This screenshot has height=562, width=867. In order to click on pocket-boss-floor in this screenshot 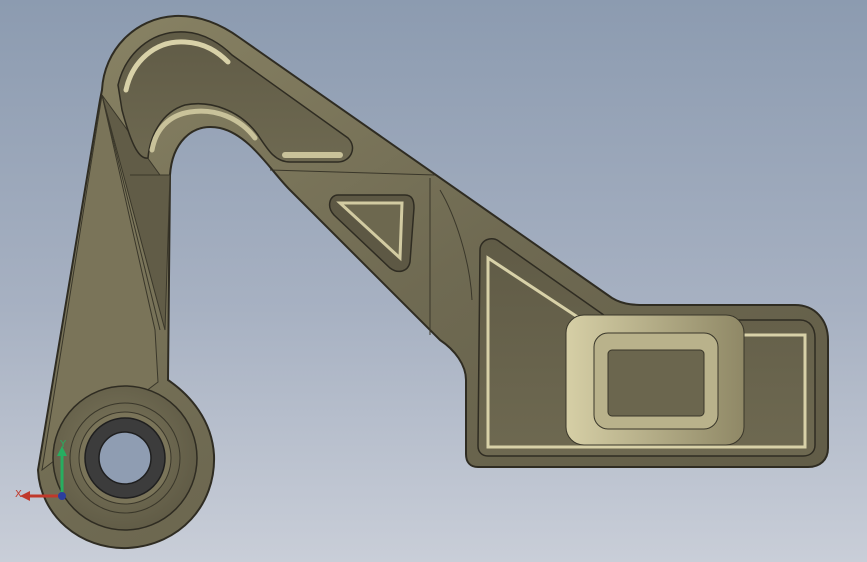, I will do `click(656, 383)`.